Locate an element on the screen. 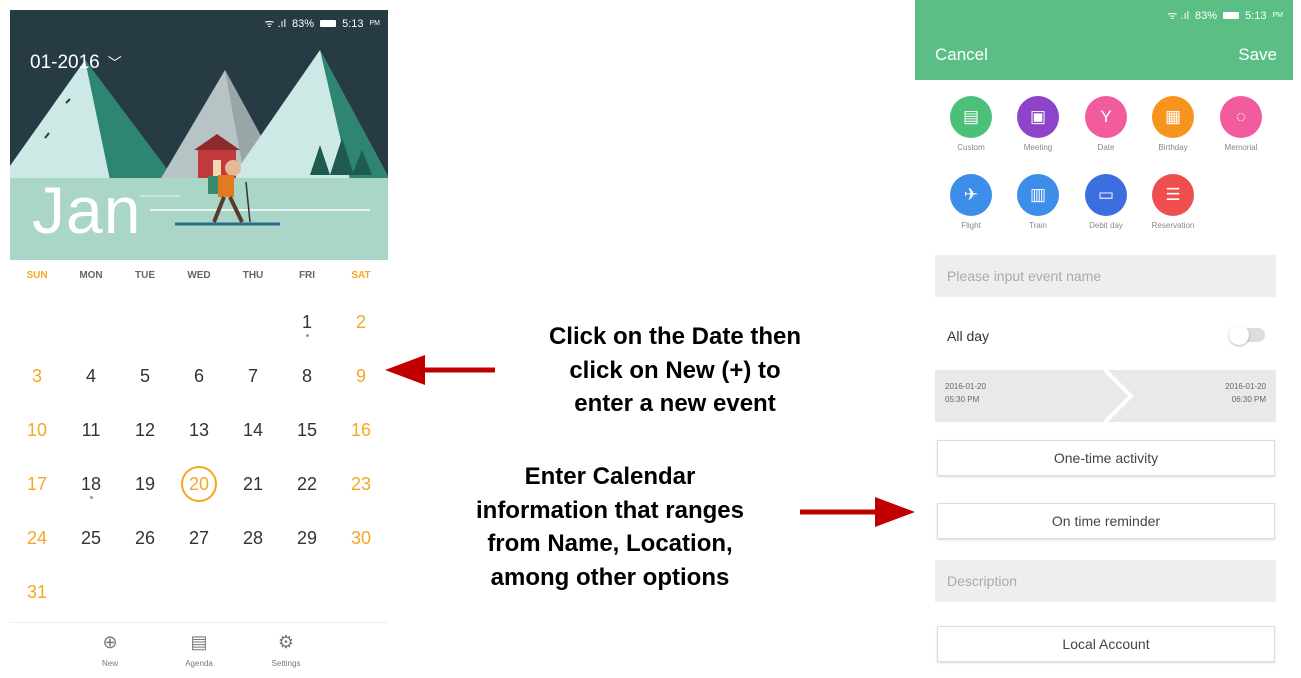 This screenshot has height=678, width=1301. signal-icon: ᯤ .ıl is located at coordinates (1178, 16).